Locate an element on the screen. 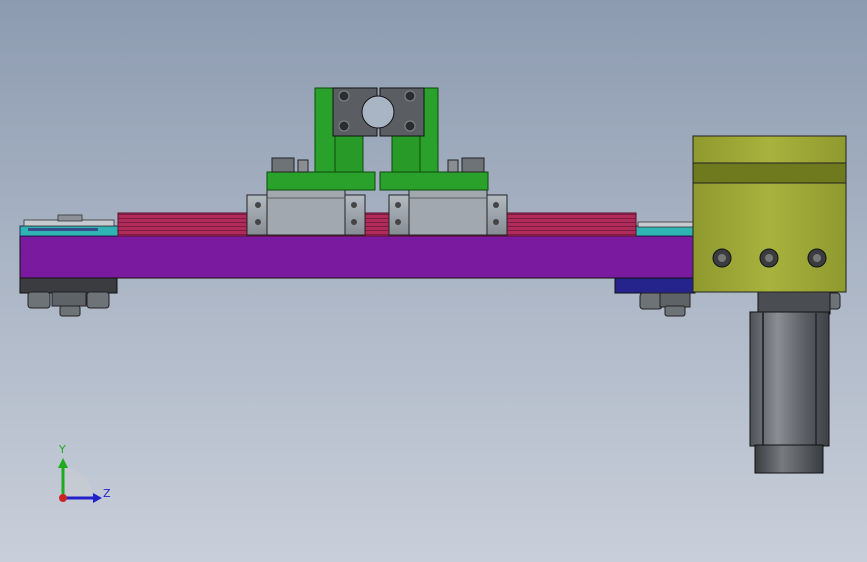 This screenshot has height=562, width=867. left-foot-block is located at coordinates (68, 285).